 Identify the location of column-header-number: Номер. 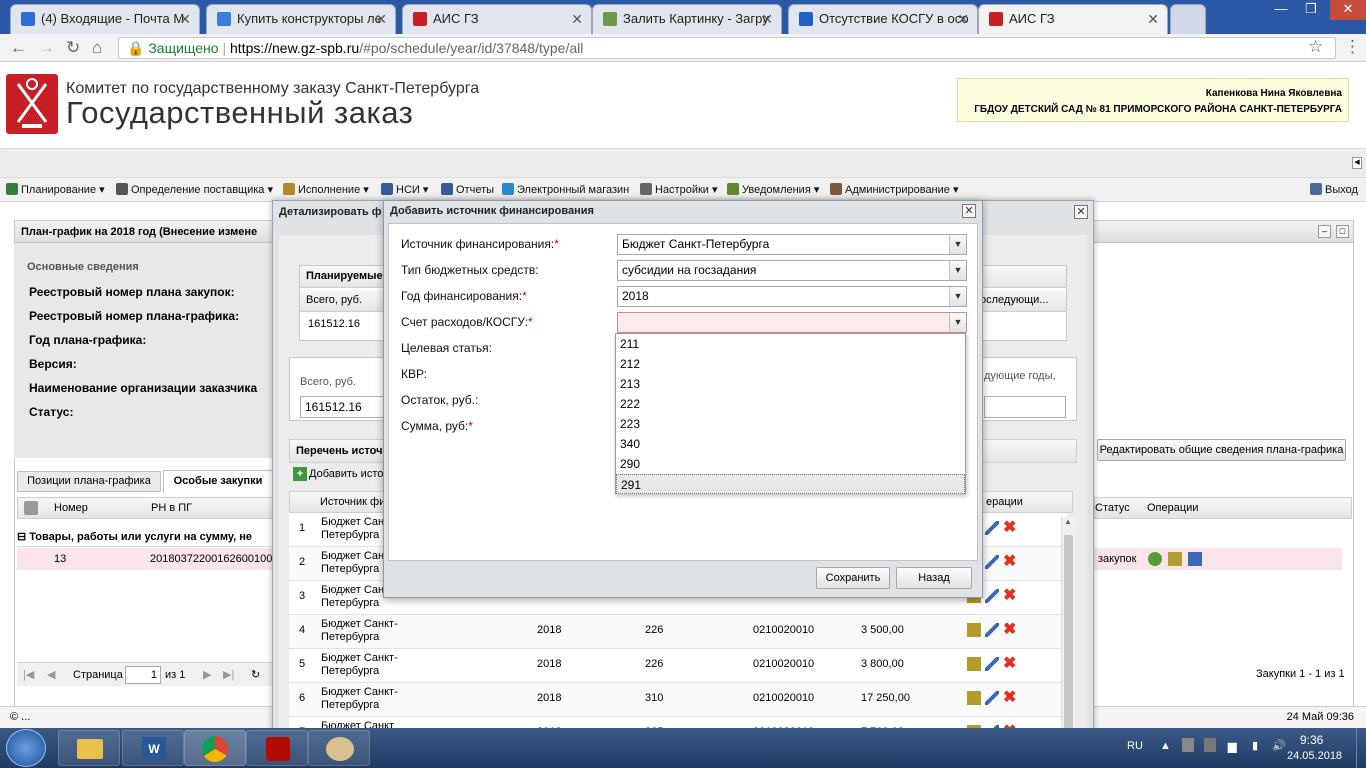
(71, 508).